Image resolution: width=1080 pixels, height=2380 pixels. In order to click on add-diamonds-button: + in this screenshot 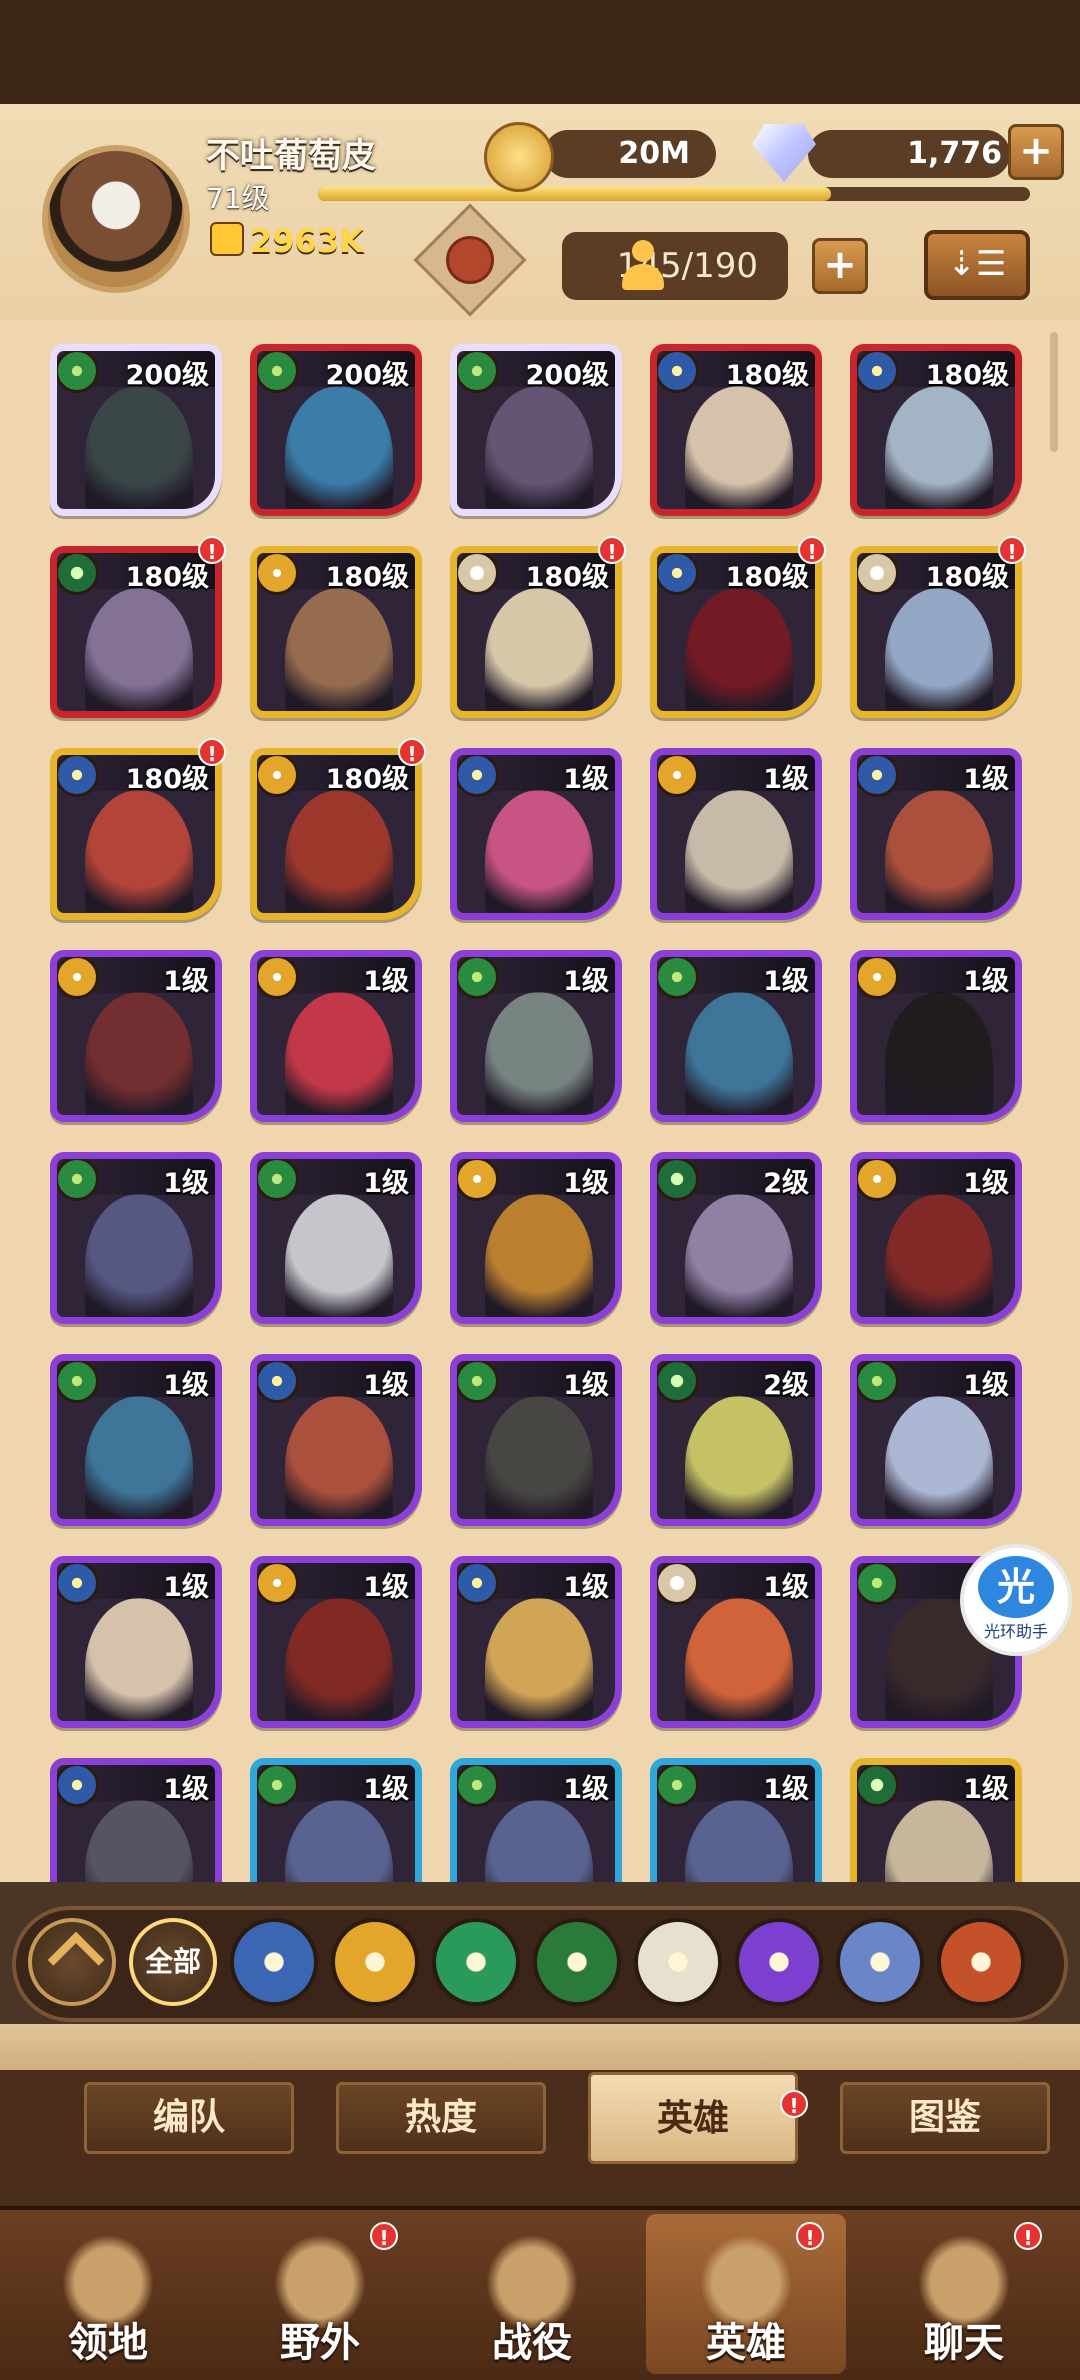, I will do `click(1036, 152)`.